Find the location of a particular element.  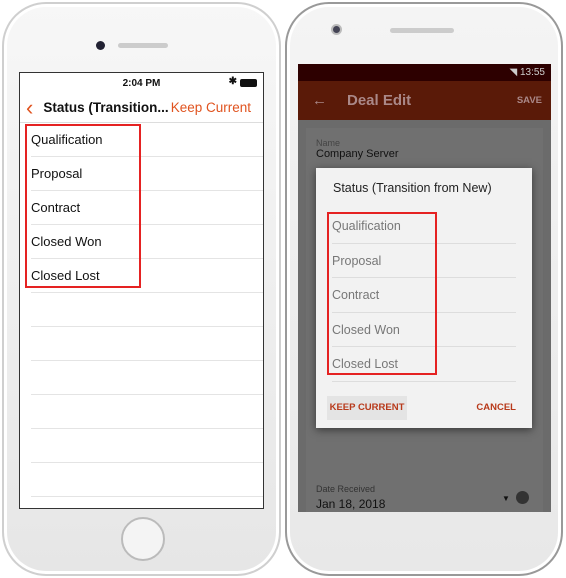

status-bar: 2:04 PM ✱ is located at coordinates (141, 83).